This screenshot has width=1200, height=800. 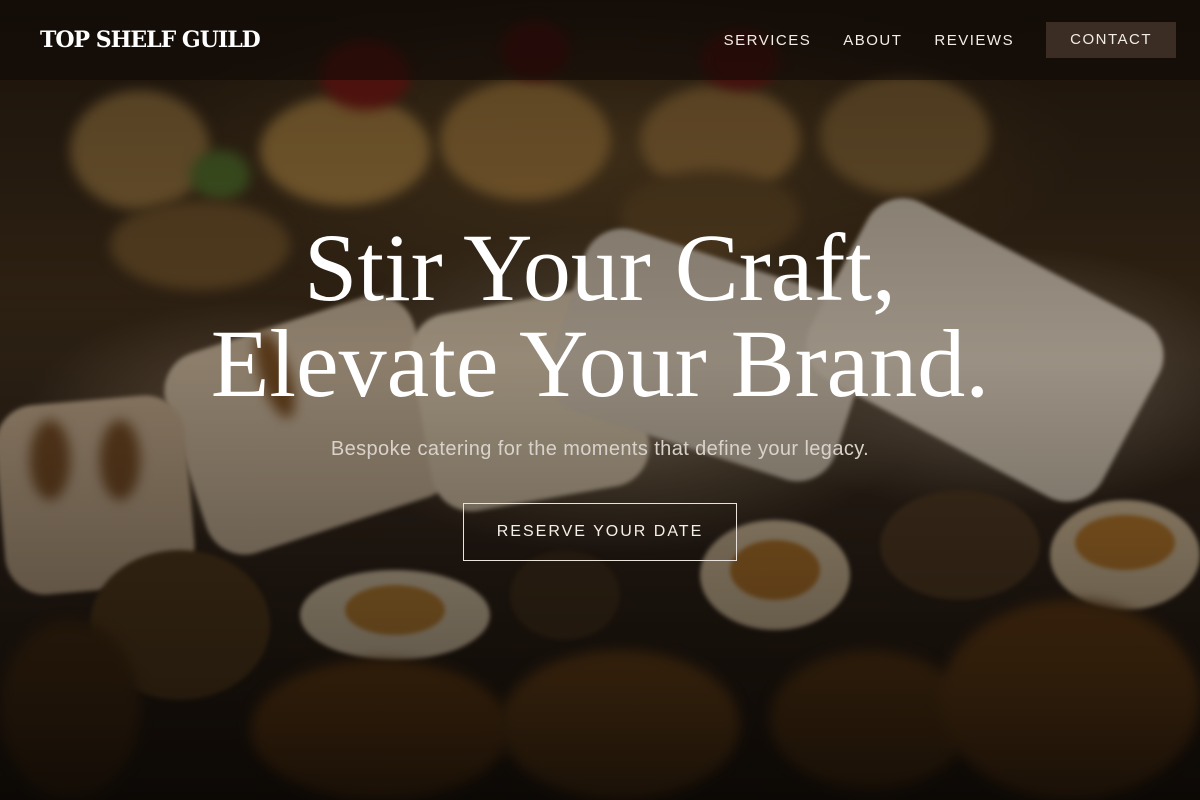 I want to click on nav-item-about: ABOUT, so click(x=872, y=40).